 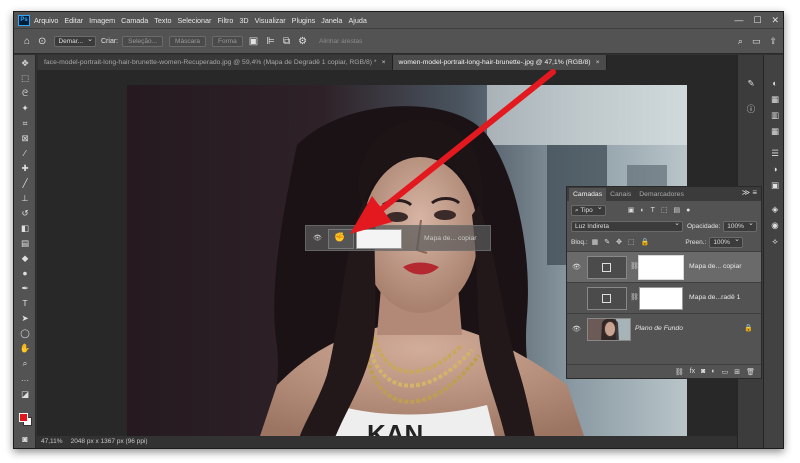 I want to click on filter-adjustment-icon: ◐, so click(x=642, y=210).